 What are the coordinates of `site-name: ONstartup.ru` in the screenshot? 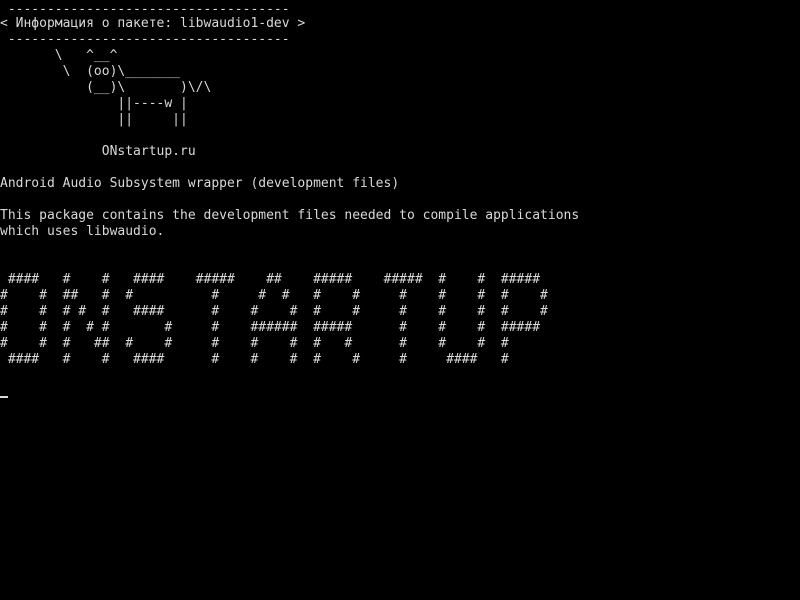 It's located at (98, 151).